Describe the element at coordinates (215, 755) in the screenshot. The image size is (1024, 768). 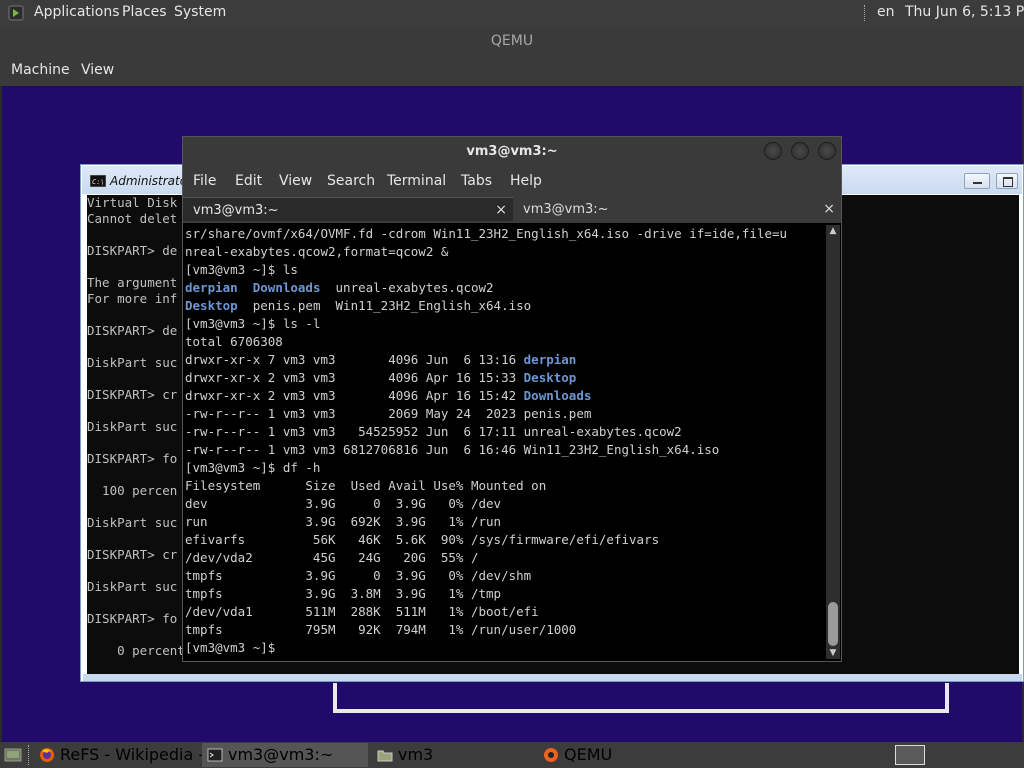
I see `terminal-icon` at that location.